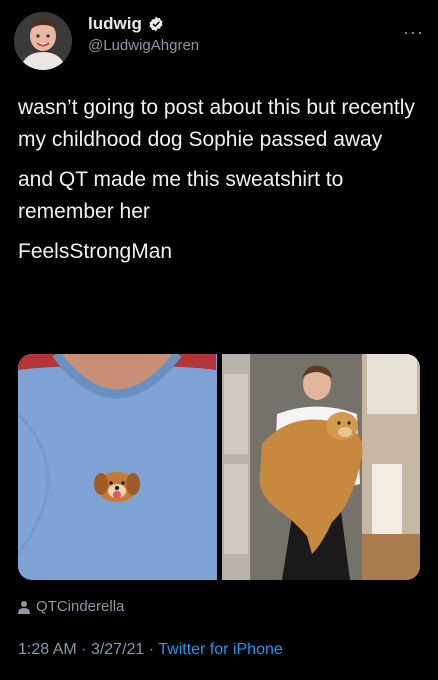  I want to click on tweet-paragraph: FeelsStrongMan, so click(95, 251).